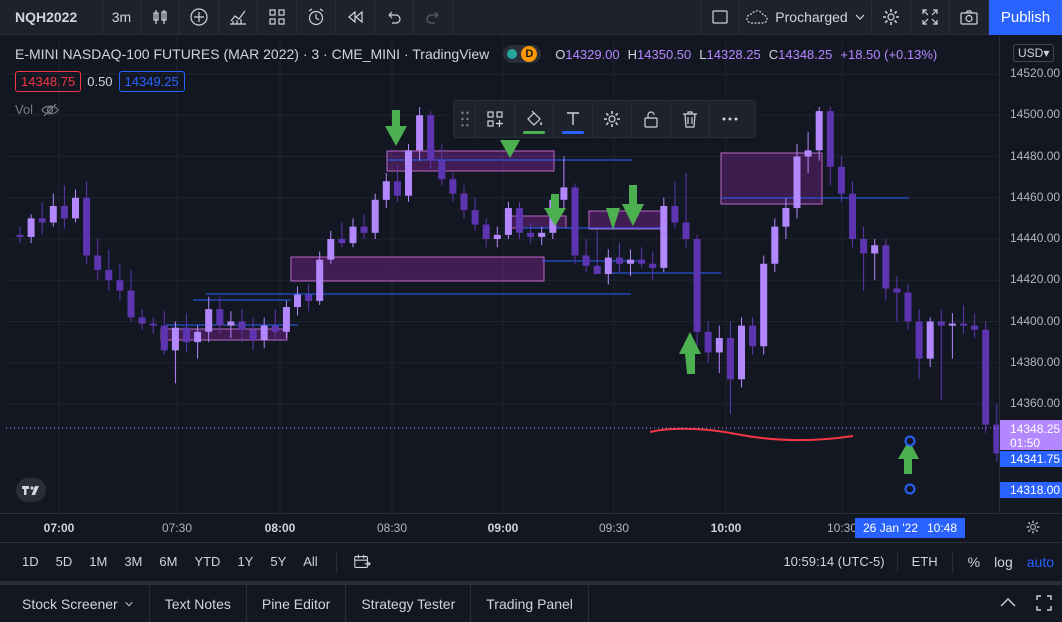 This screenshot has height=622, width=1062. Describe the element at coordinates (310, 561) in the screenshot. I see `range-all: All` at that location.